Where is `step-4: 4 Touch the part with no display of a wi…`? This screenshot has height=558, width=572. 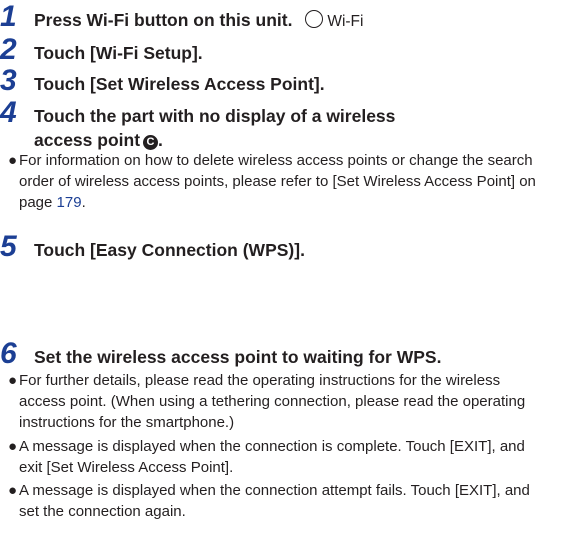
step-4: 4 Touch the part with no display of a wi… is located at coordinates (197, 125).